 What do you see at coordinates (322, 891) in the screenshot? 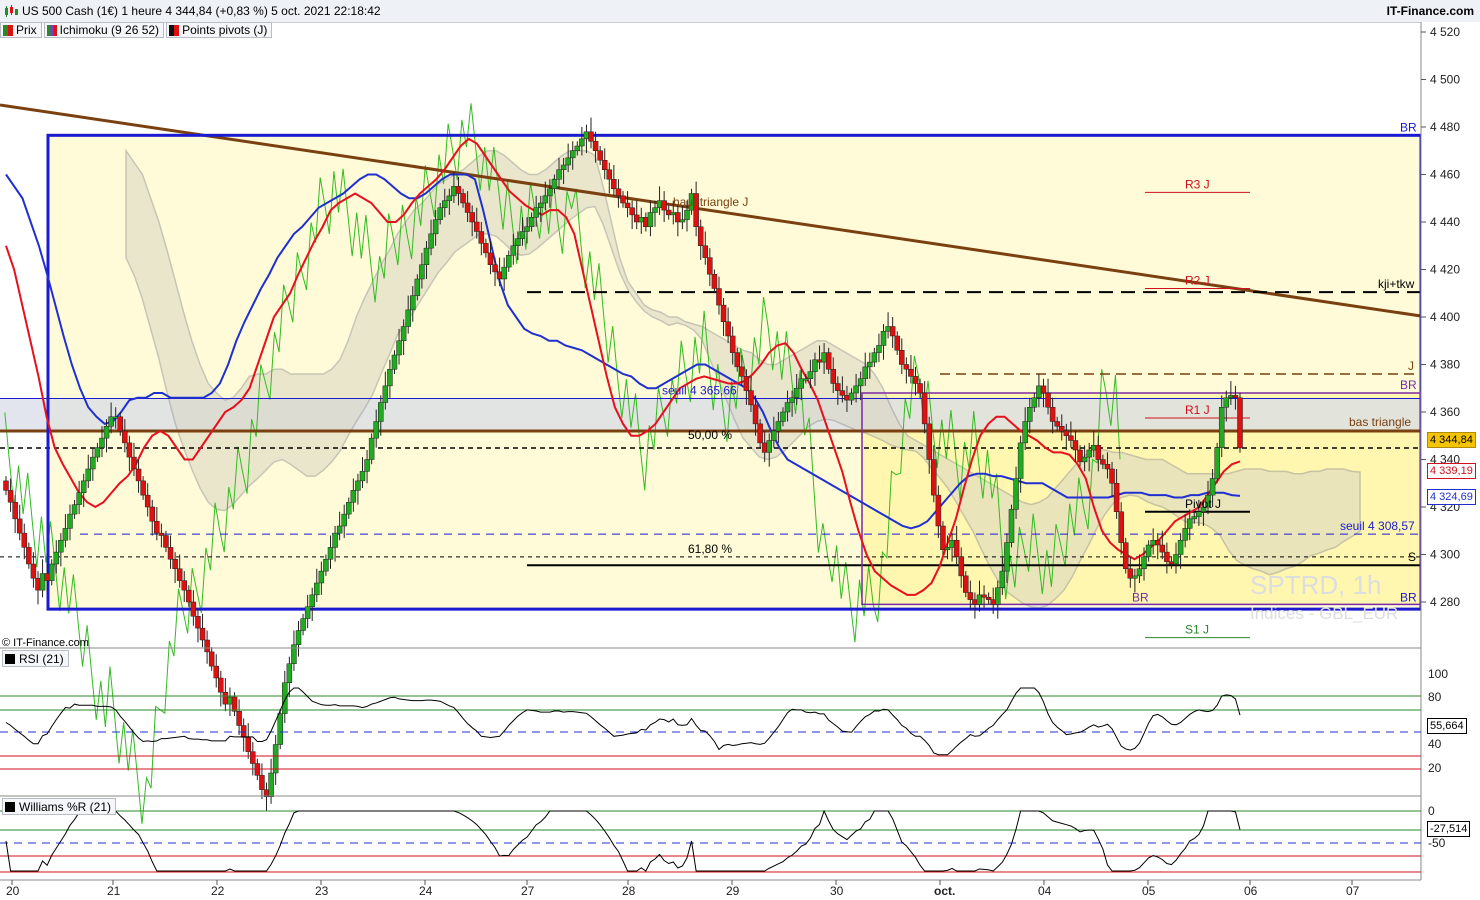
I see `x-tick-label: 23` at bounding box center [322, 891].